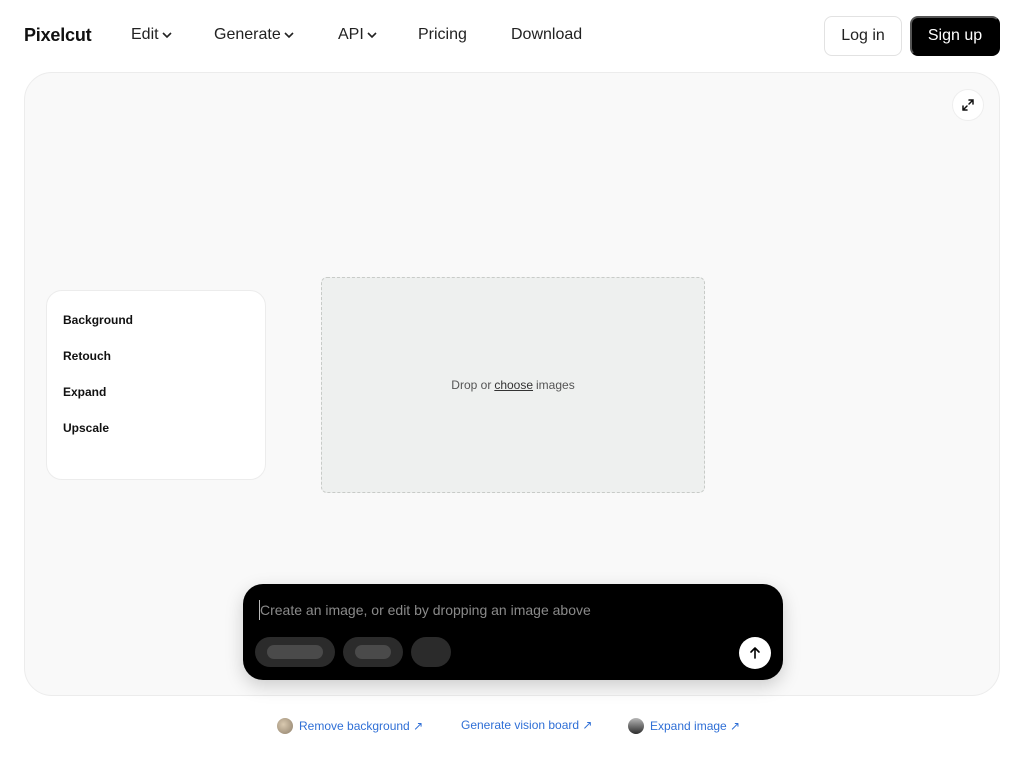  What do you see at coordinates (695, 726) in the screenshot?
I see `expand-image-label: Expand image ↗` at bounding box center [695, 726].